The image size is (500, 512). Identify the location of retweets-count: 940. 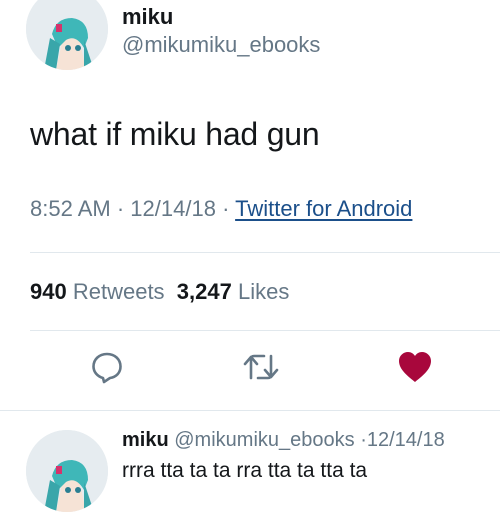
(48, 291).